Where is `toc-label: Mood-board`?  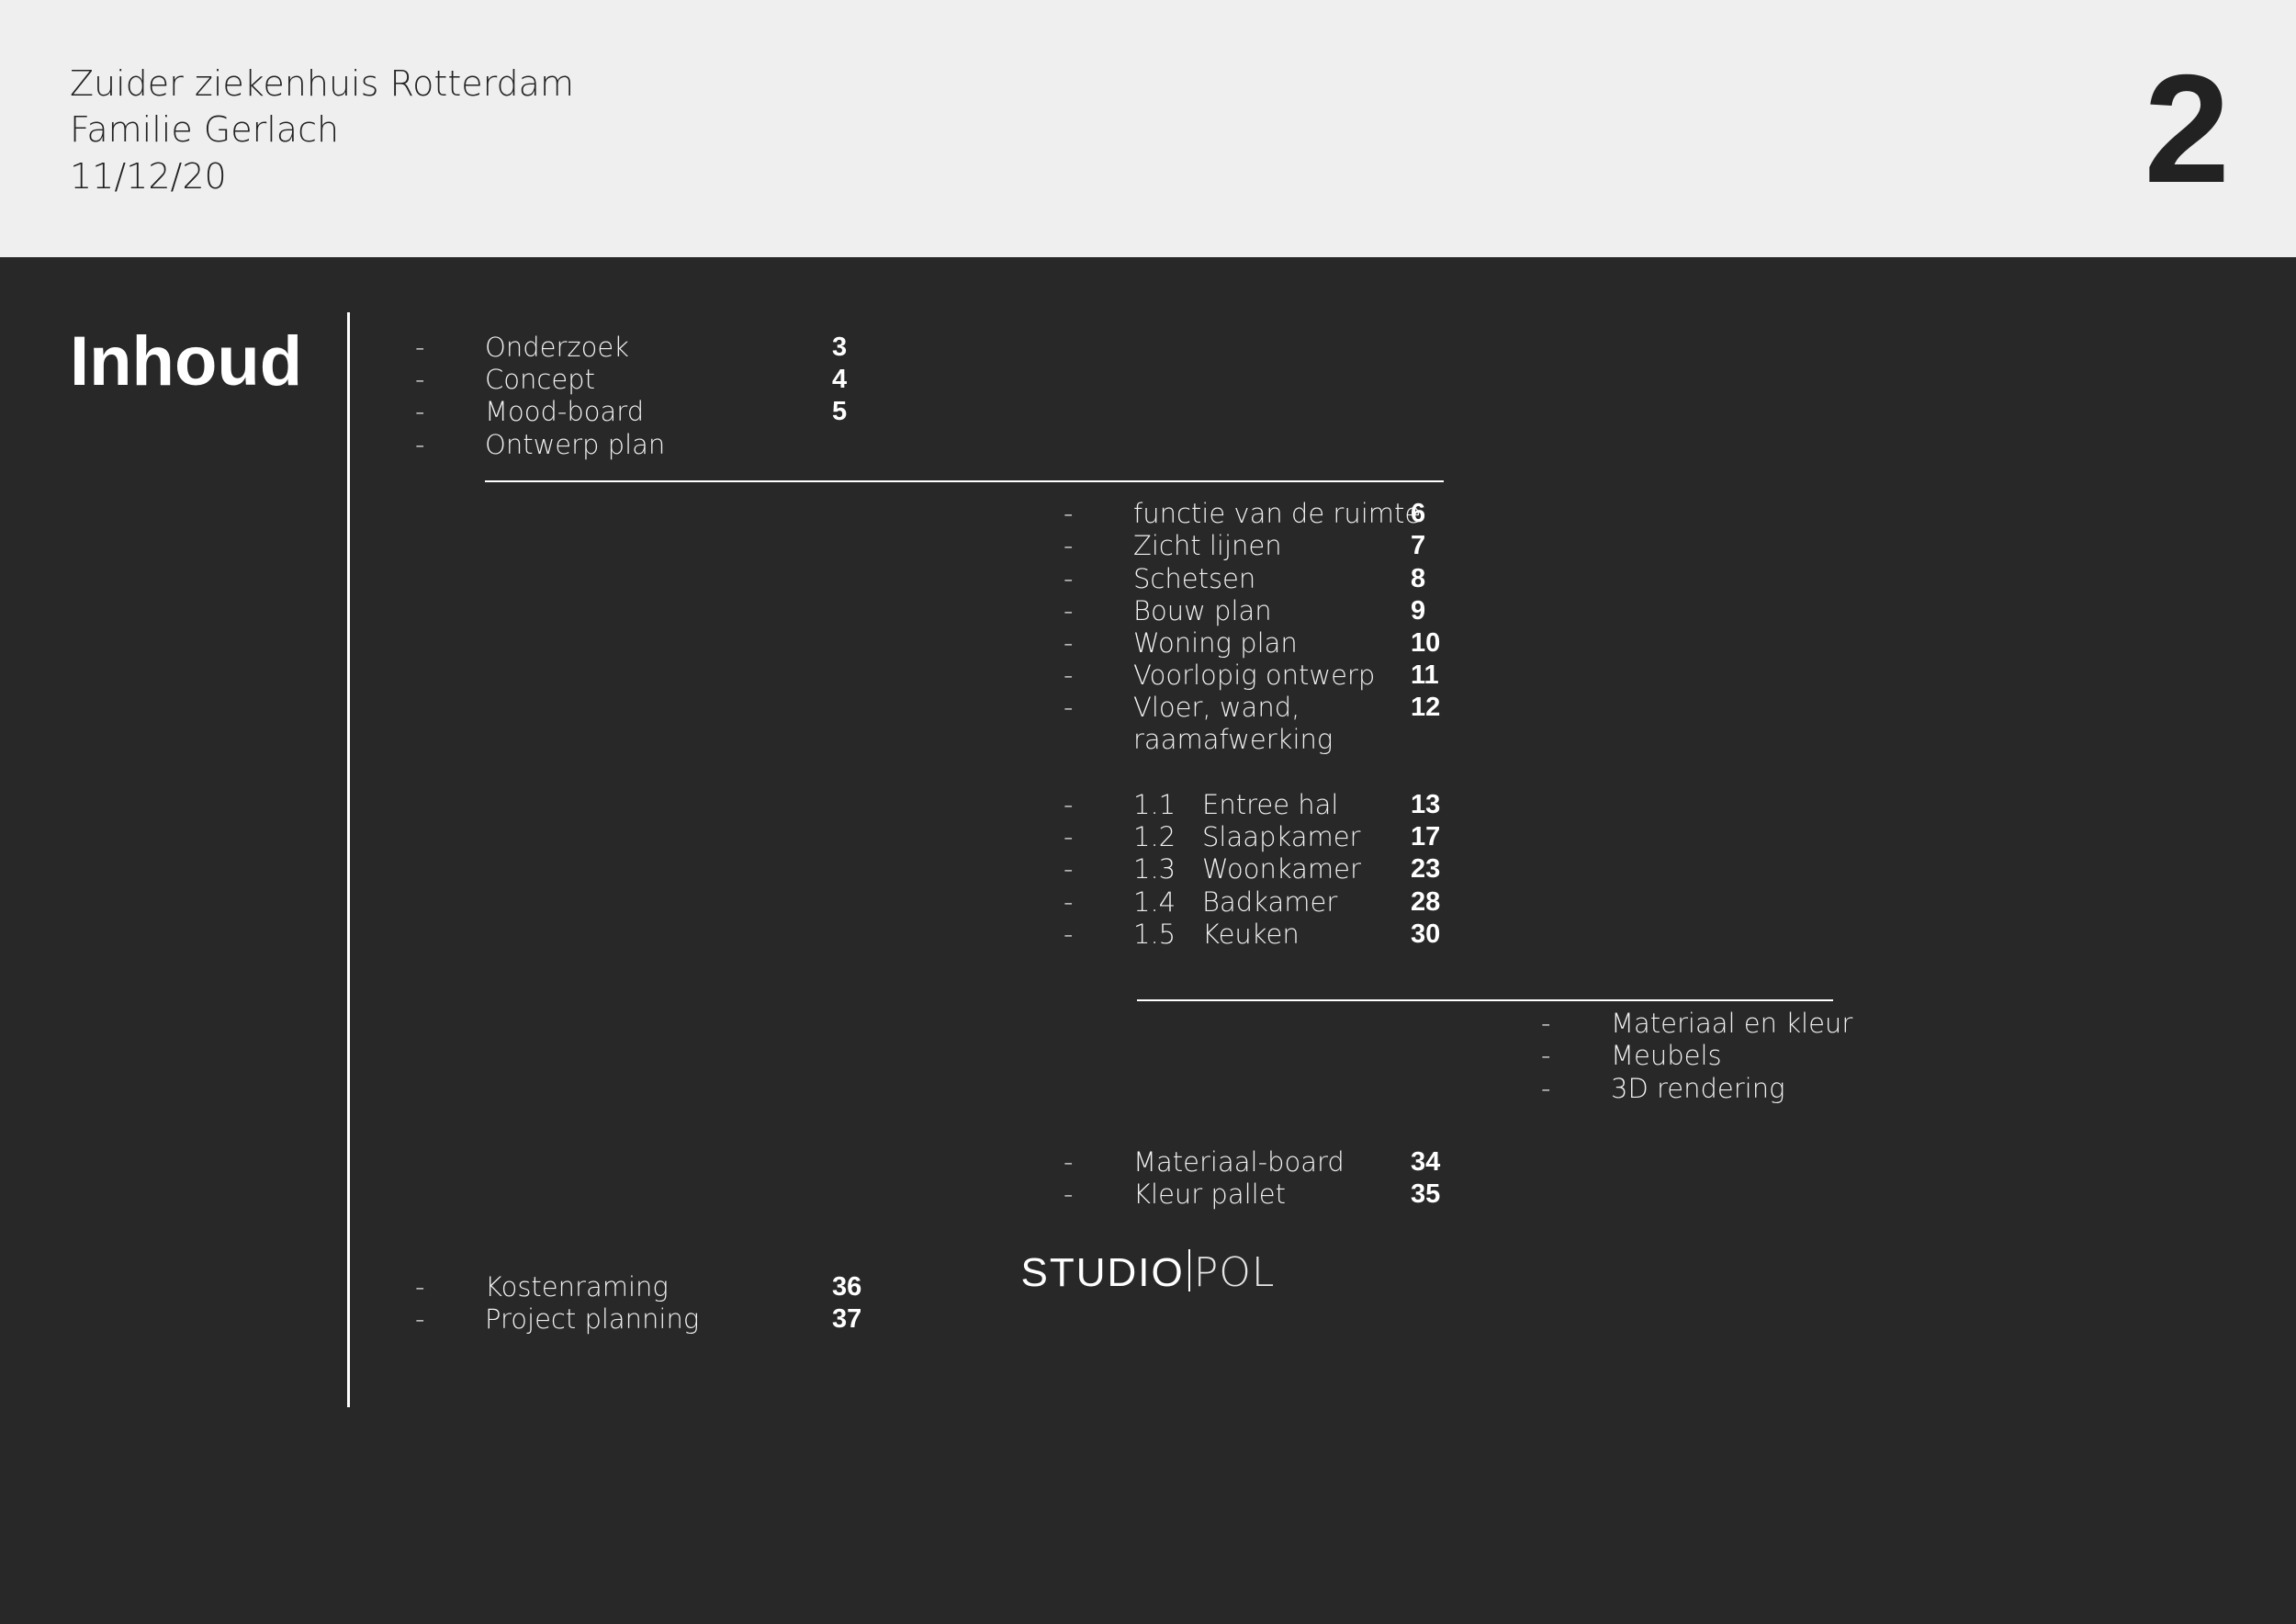
toc-label: Mood-board is located at coordinates (565, 411).